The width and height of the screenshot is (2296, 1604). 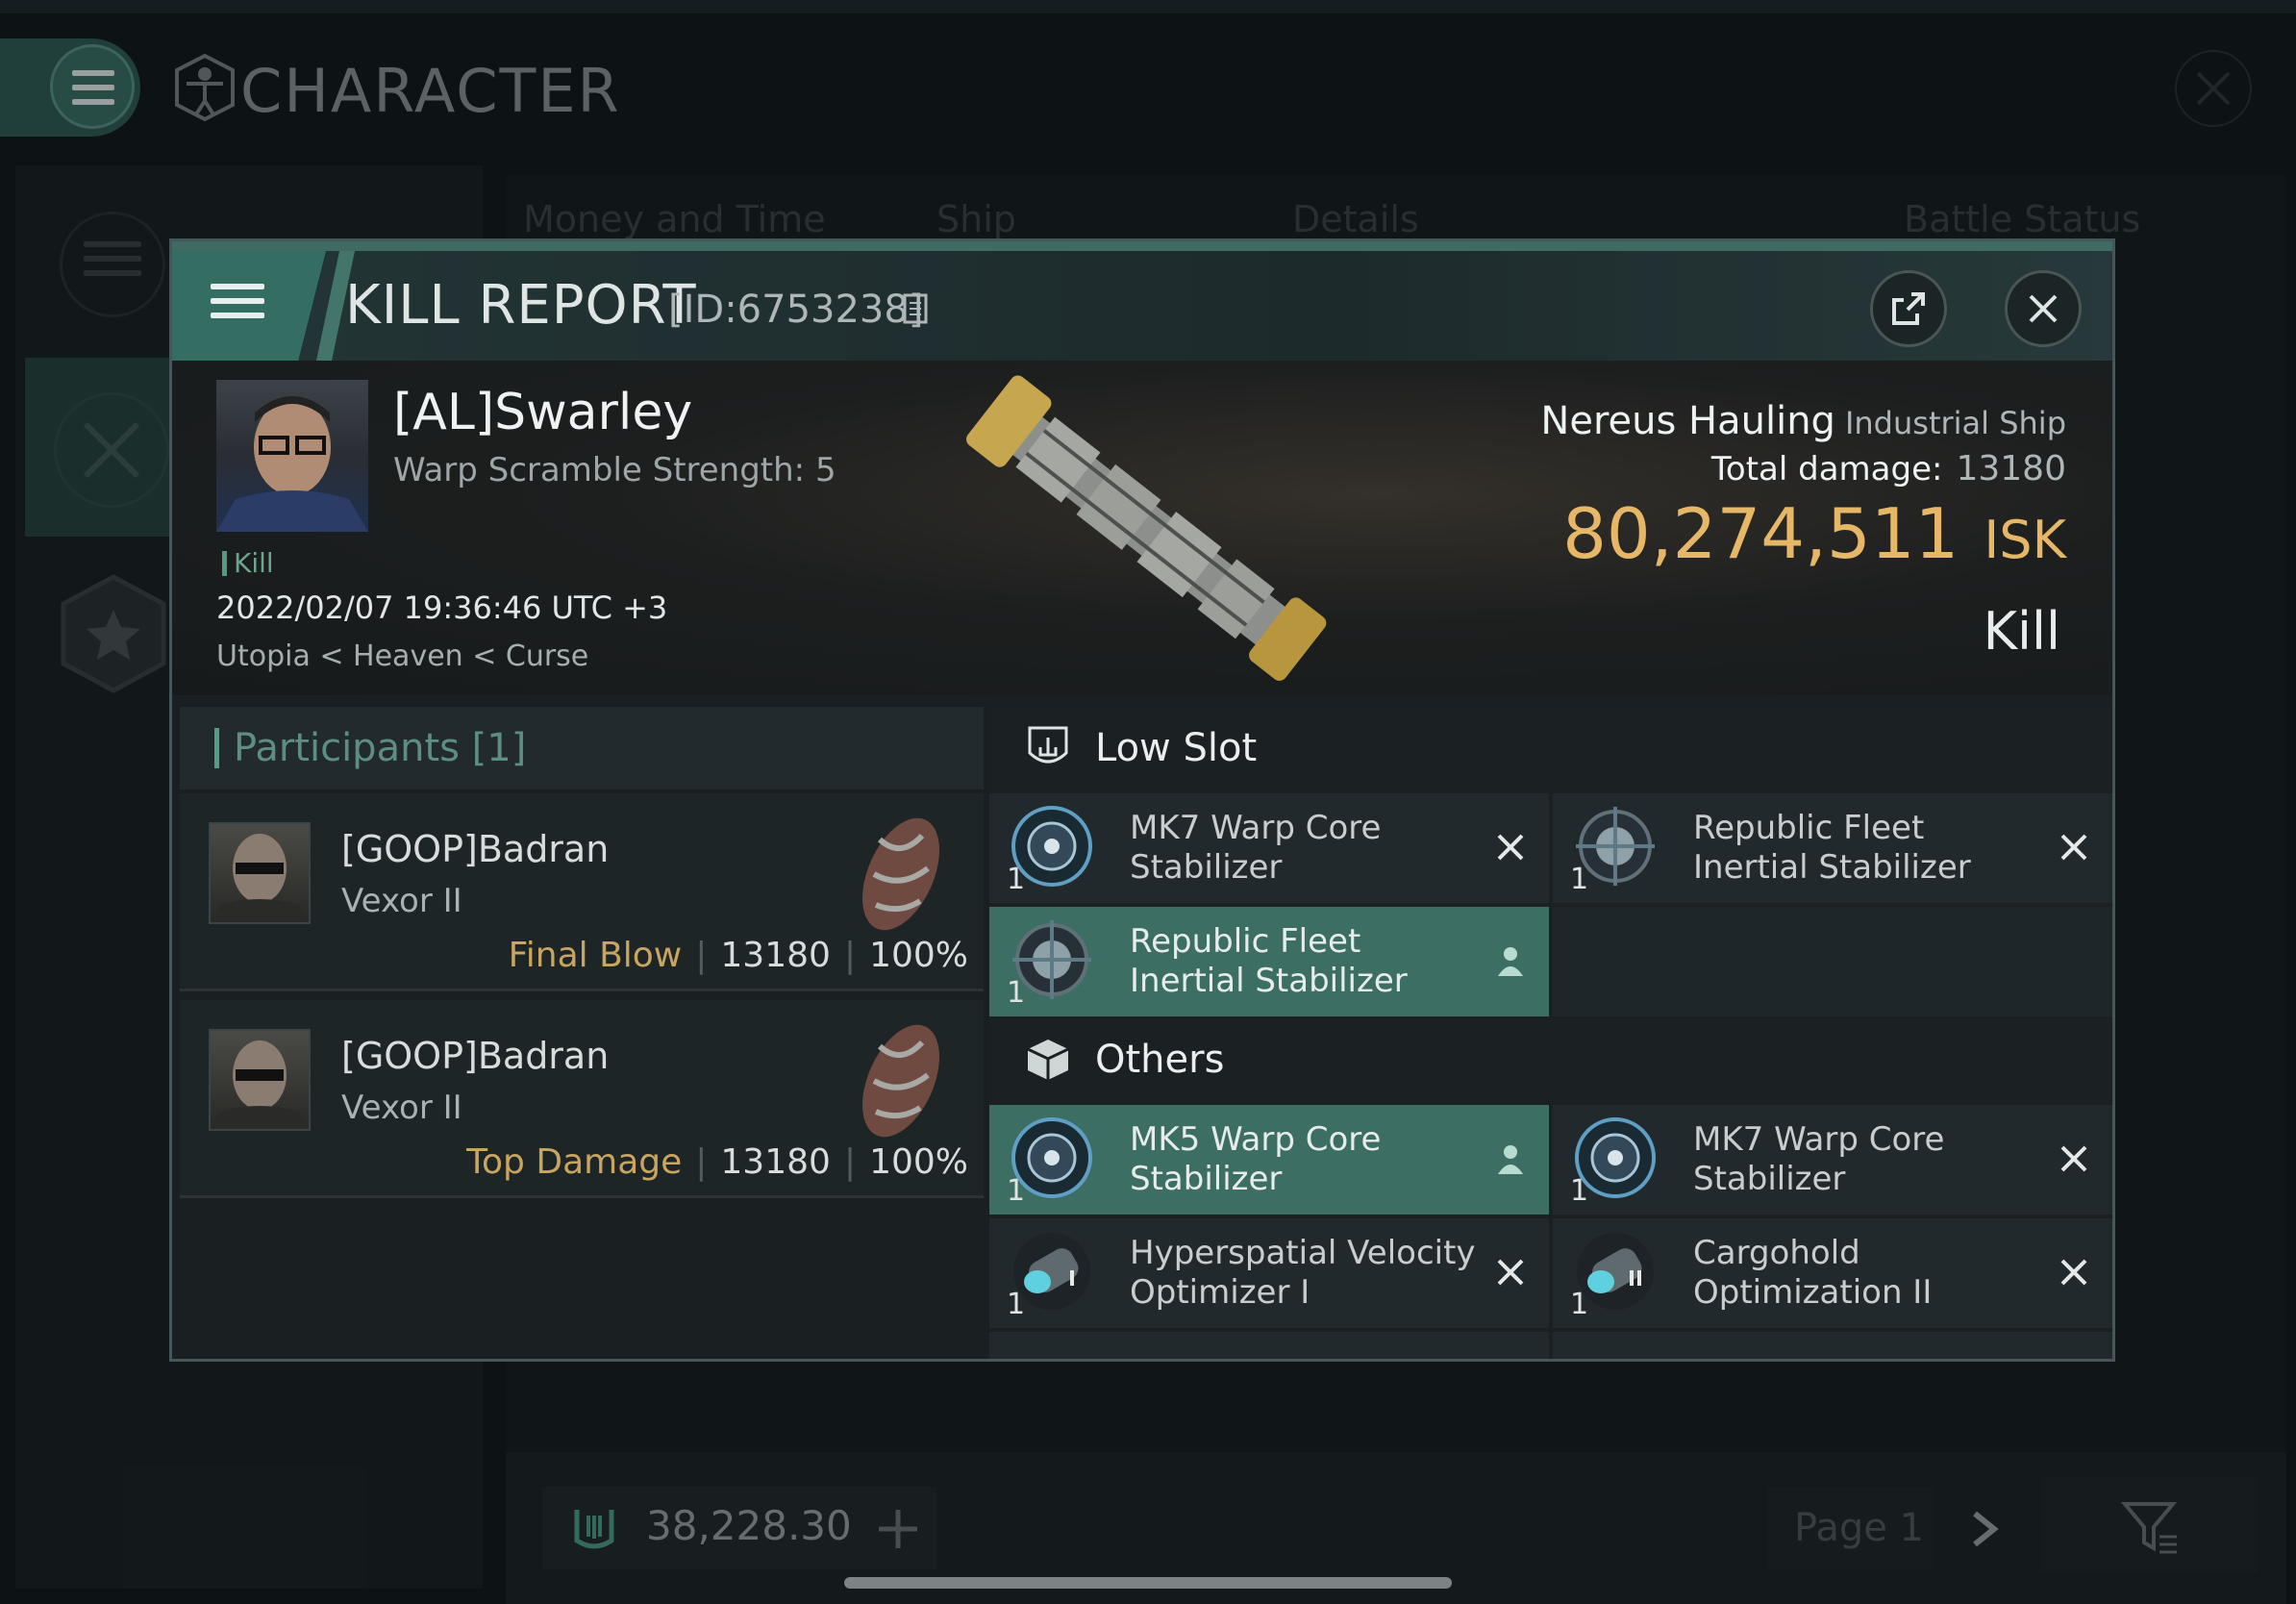 I want to click on fitting-item: 1 Cargohold Optimization II, so click(x=1832, y=1273).